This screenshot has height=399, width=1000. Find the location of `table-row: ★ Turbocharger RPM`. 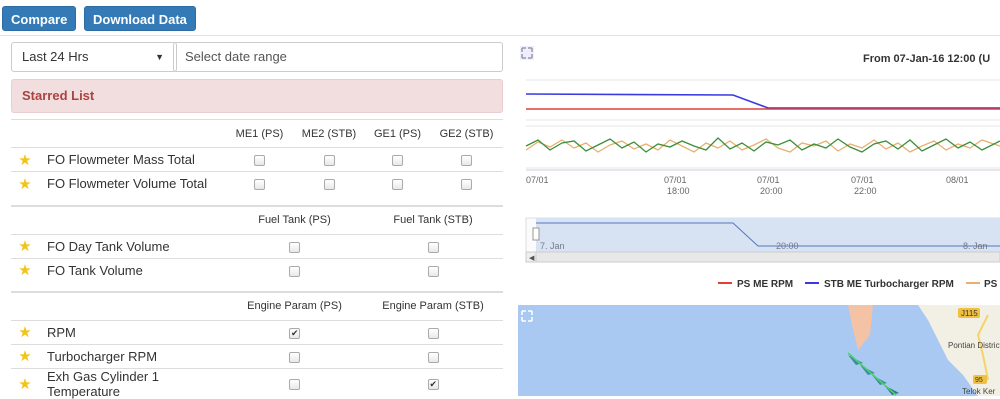

table-row: ★ Turbocharger RPM is located at coordinates (257, 355).